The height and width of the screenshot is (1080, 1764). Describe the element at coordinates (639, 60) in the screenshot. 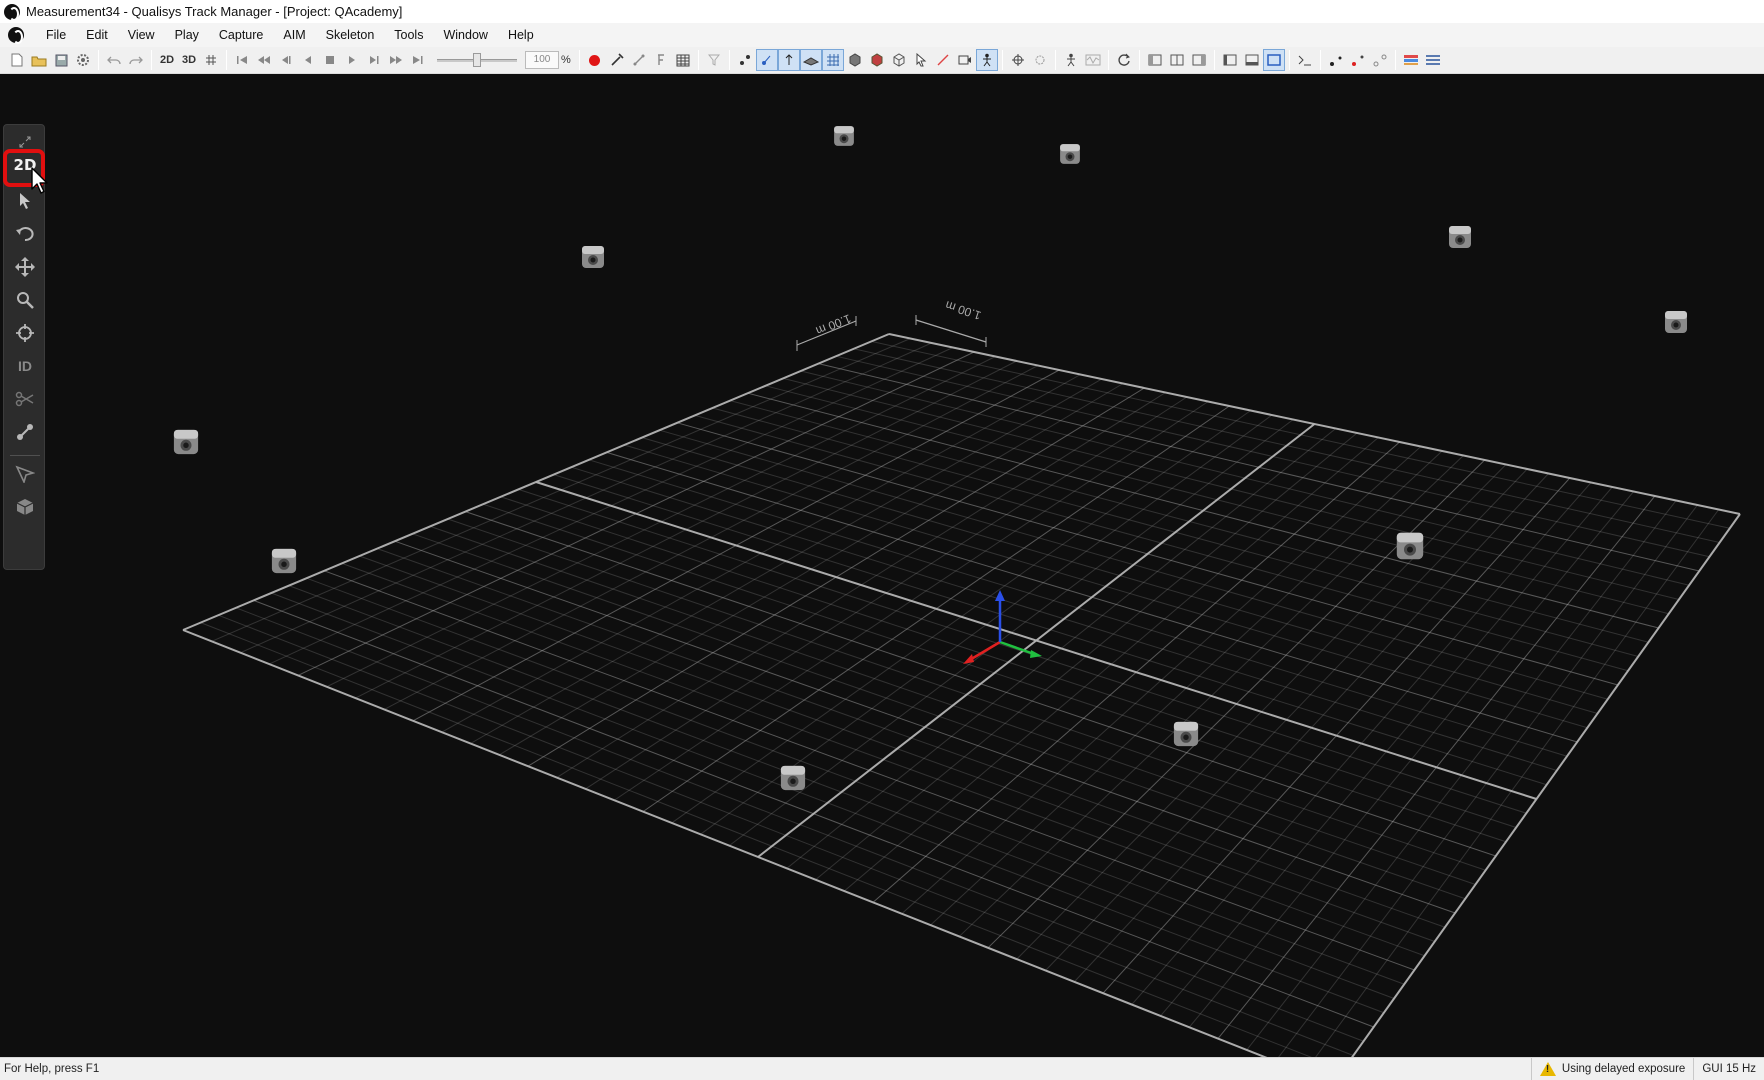

I see `bone-icon` at that location.